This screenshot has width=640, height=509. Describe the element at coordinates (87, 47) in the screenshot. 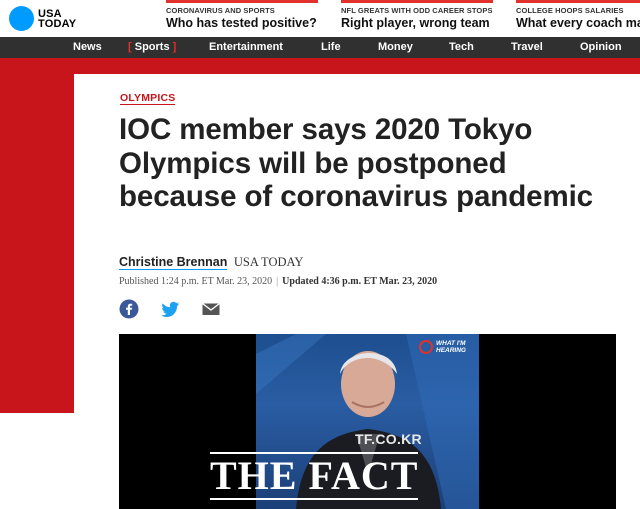

I see `nav-item-news: News` at that location.